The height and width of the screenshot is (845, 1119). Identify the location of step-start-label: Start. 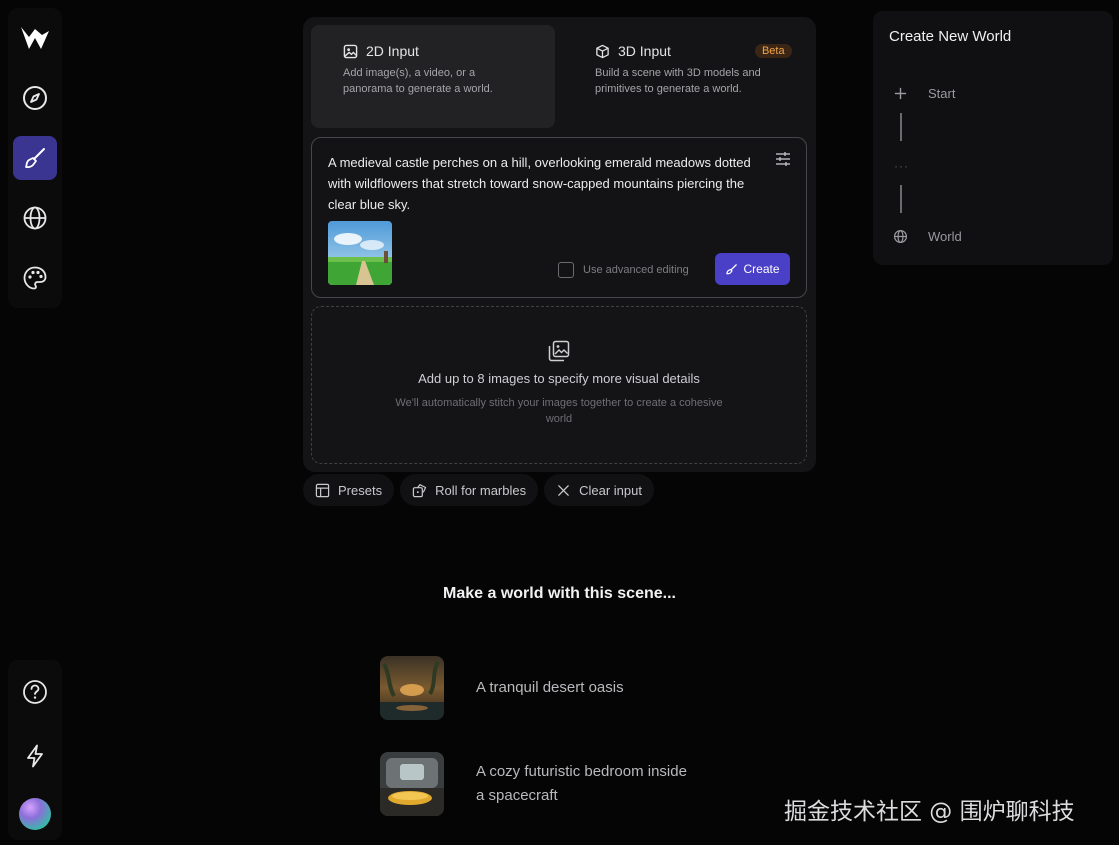
(942, 93).